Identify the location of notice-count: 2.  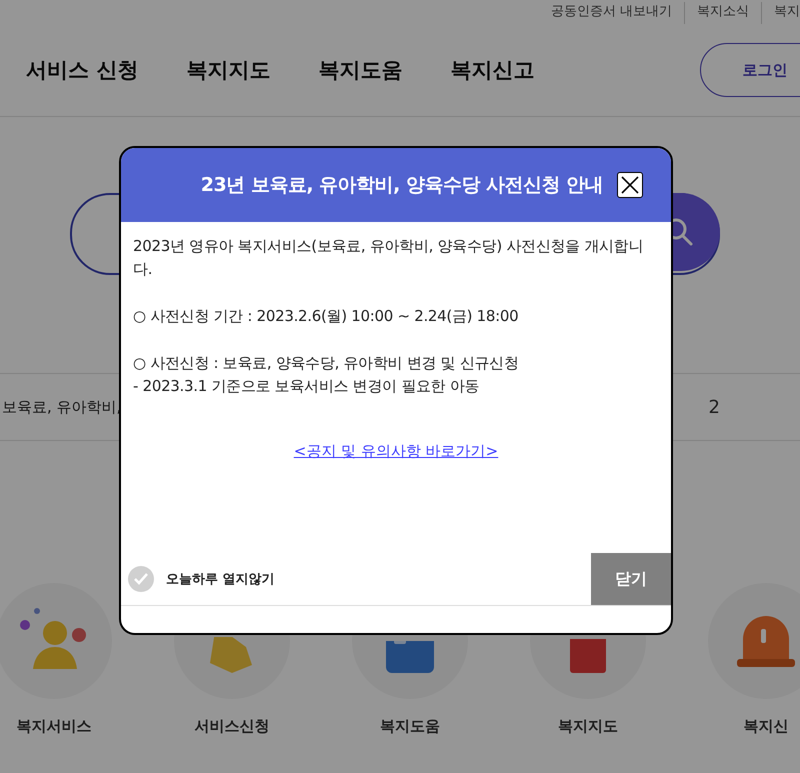
(714, 407).